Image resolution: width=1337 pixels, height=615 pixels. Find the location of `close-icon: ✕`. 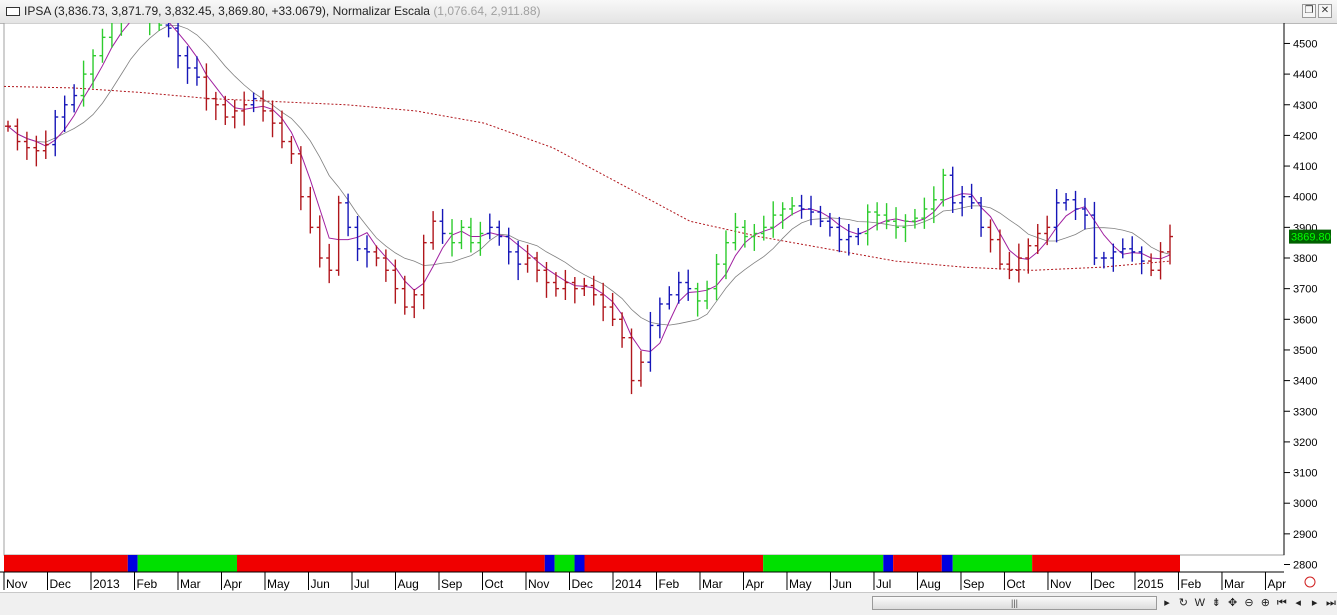

close-icon: ✕ is located at coordinates (1325, 10).